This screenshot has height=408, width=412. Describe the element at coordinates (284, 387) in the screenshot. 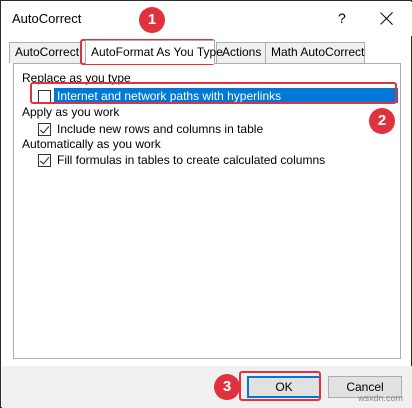

I see `ok-button: OK` at that location.